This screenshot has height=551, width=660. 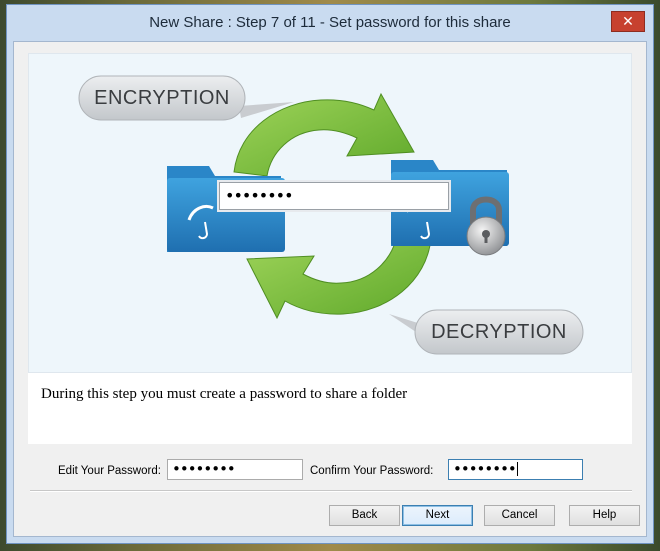 I want to click on illustration-password-field: ••••••••, so click(x=334, y=196).